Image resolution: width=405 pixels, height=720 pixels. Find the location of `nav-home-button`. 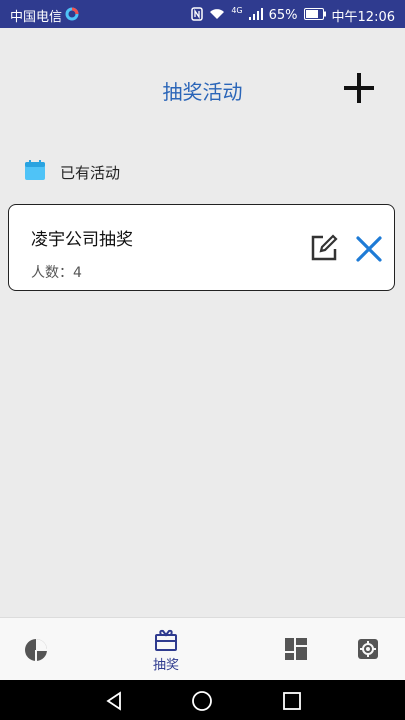

nav-home-button is located at coordinates (202, 701).